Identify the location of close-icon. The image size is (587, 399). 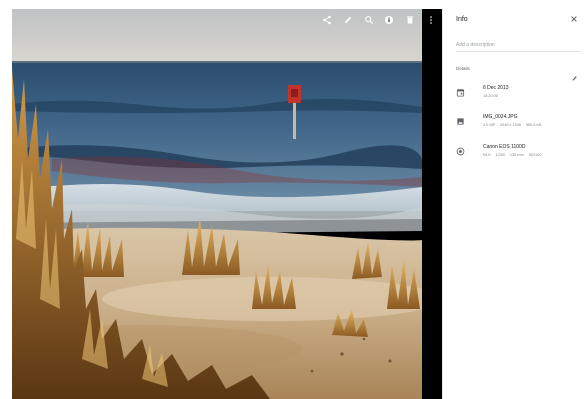
(574, 19).